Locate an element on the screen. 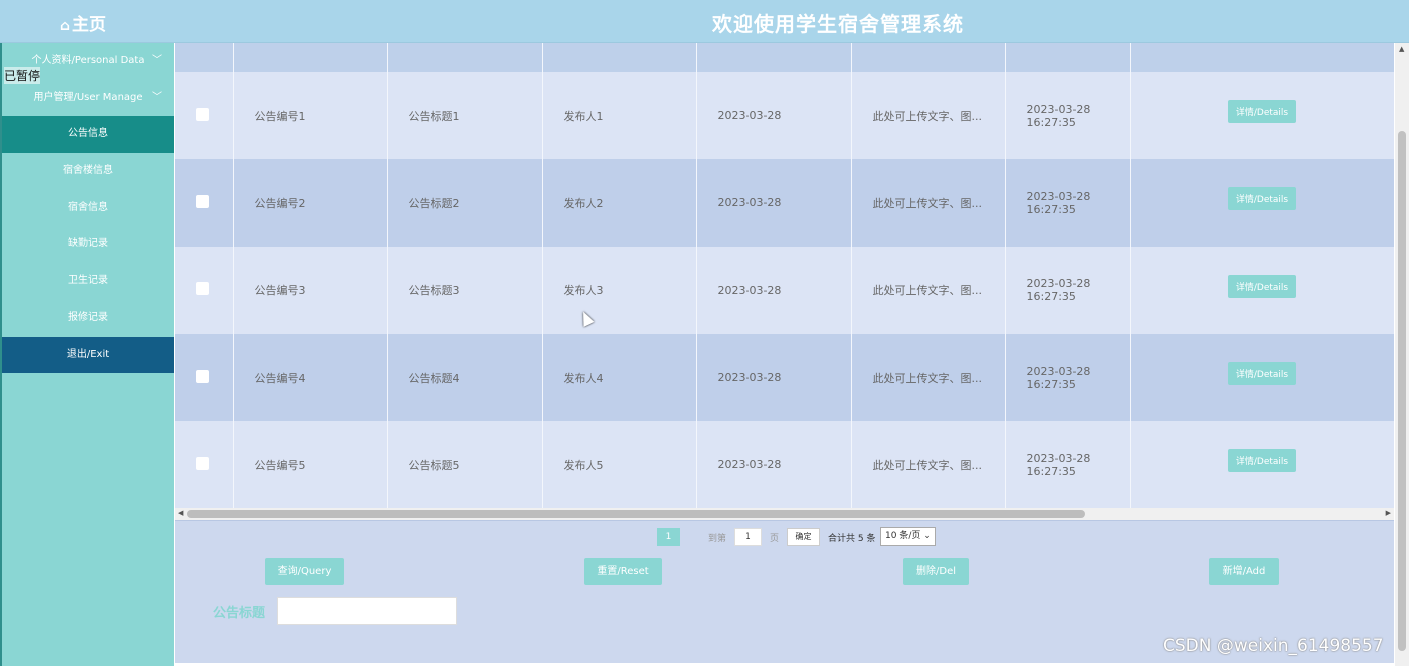 This screenshot has width=1409, height=666. cell-title: 公告标题2 is located at coordinates (465, 203).